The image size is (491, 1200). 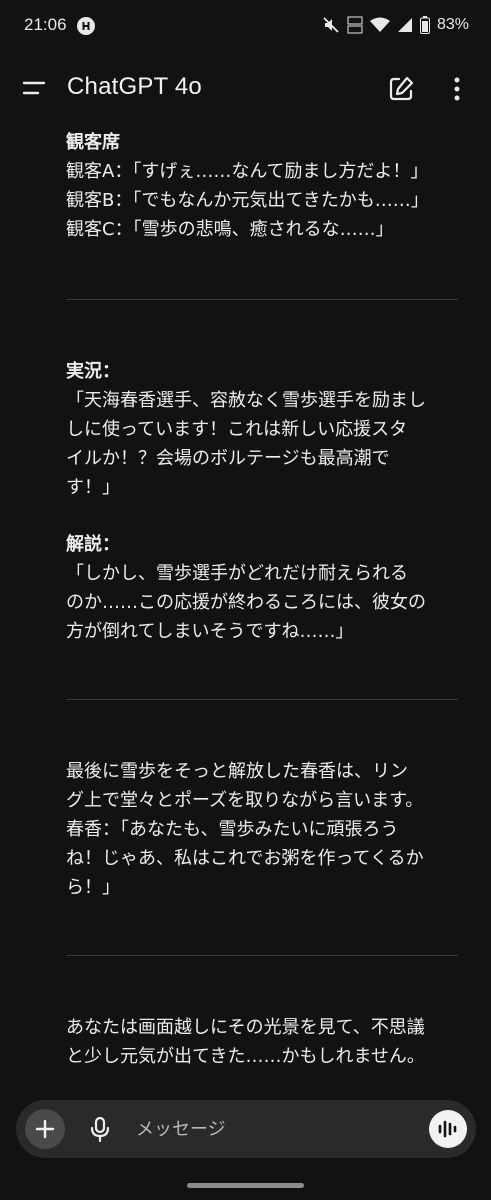 I want to click on message-line: 観客A：「すげぇ……なんて励まし方だよ！」, so click(x=247, y=171).